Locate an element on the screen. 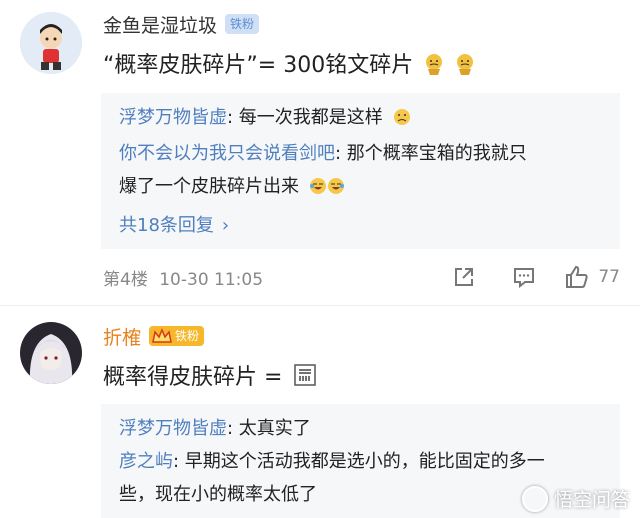 The width and height of the screenshot is (640, 518). reply-button is located at coordinates (524, 277).